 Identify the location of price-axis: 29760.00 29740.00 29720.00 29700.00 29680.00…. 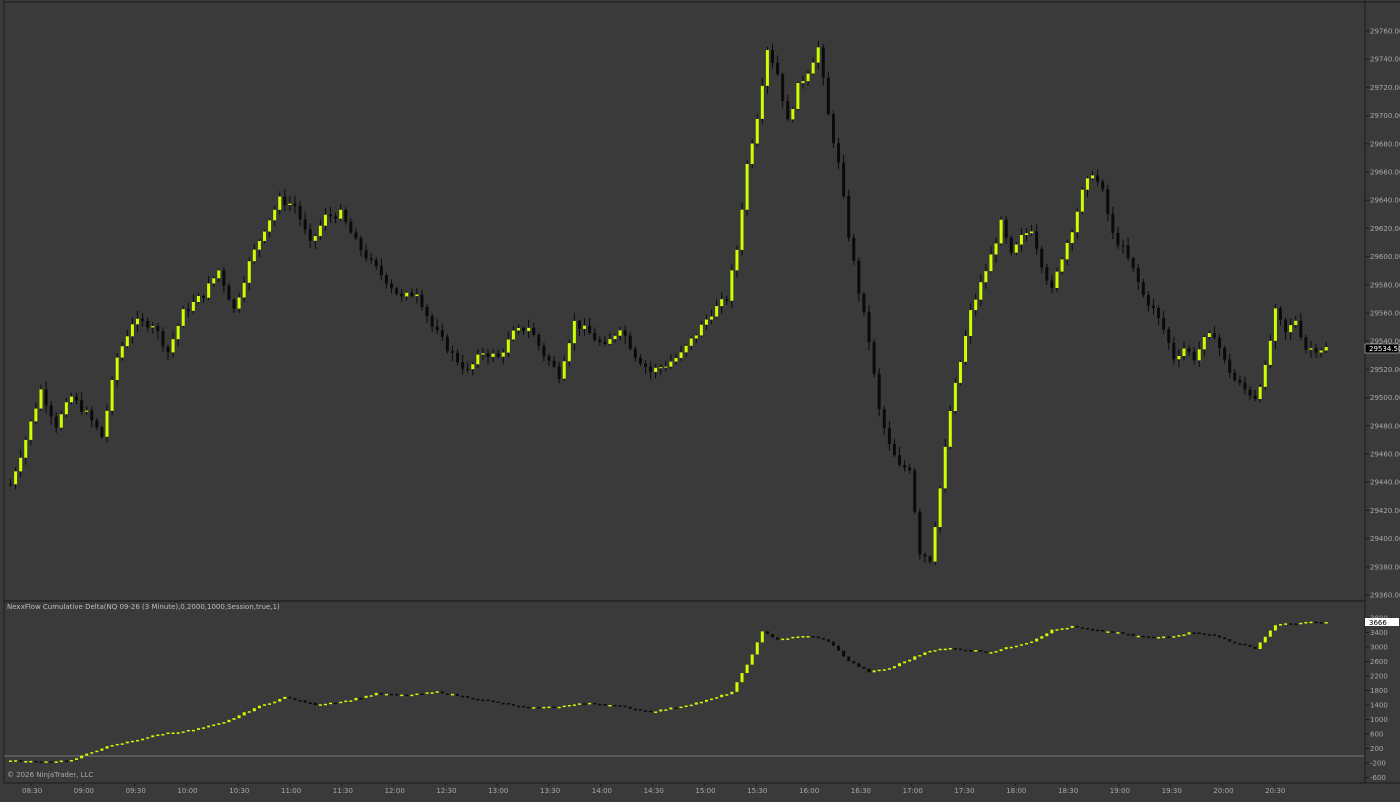
(1382, 314).